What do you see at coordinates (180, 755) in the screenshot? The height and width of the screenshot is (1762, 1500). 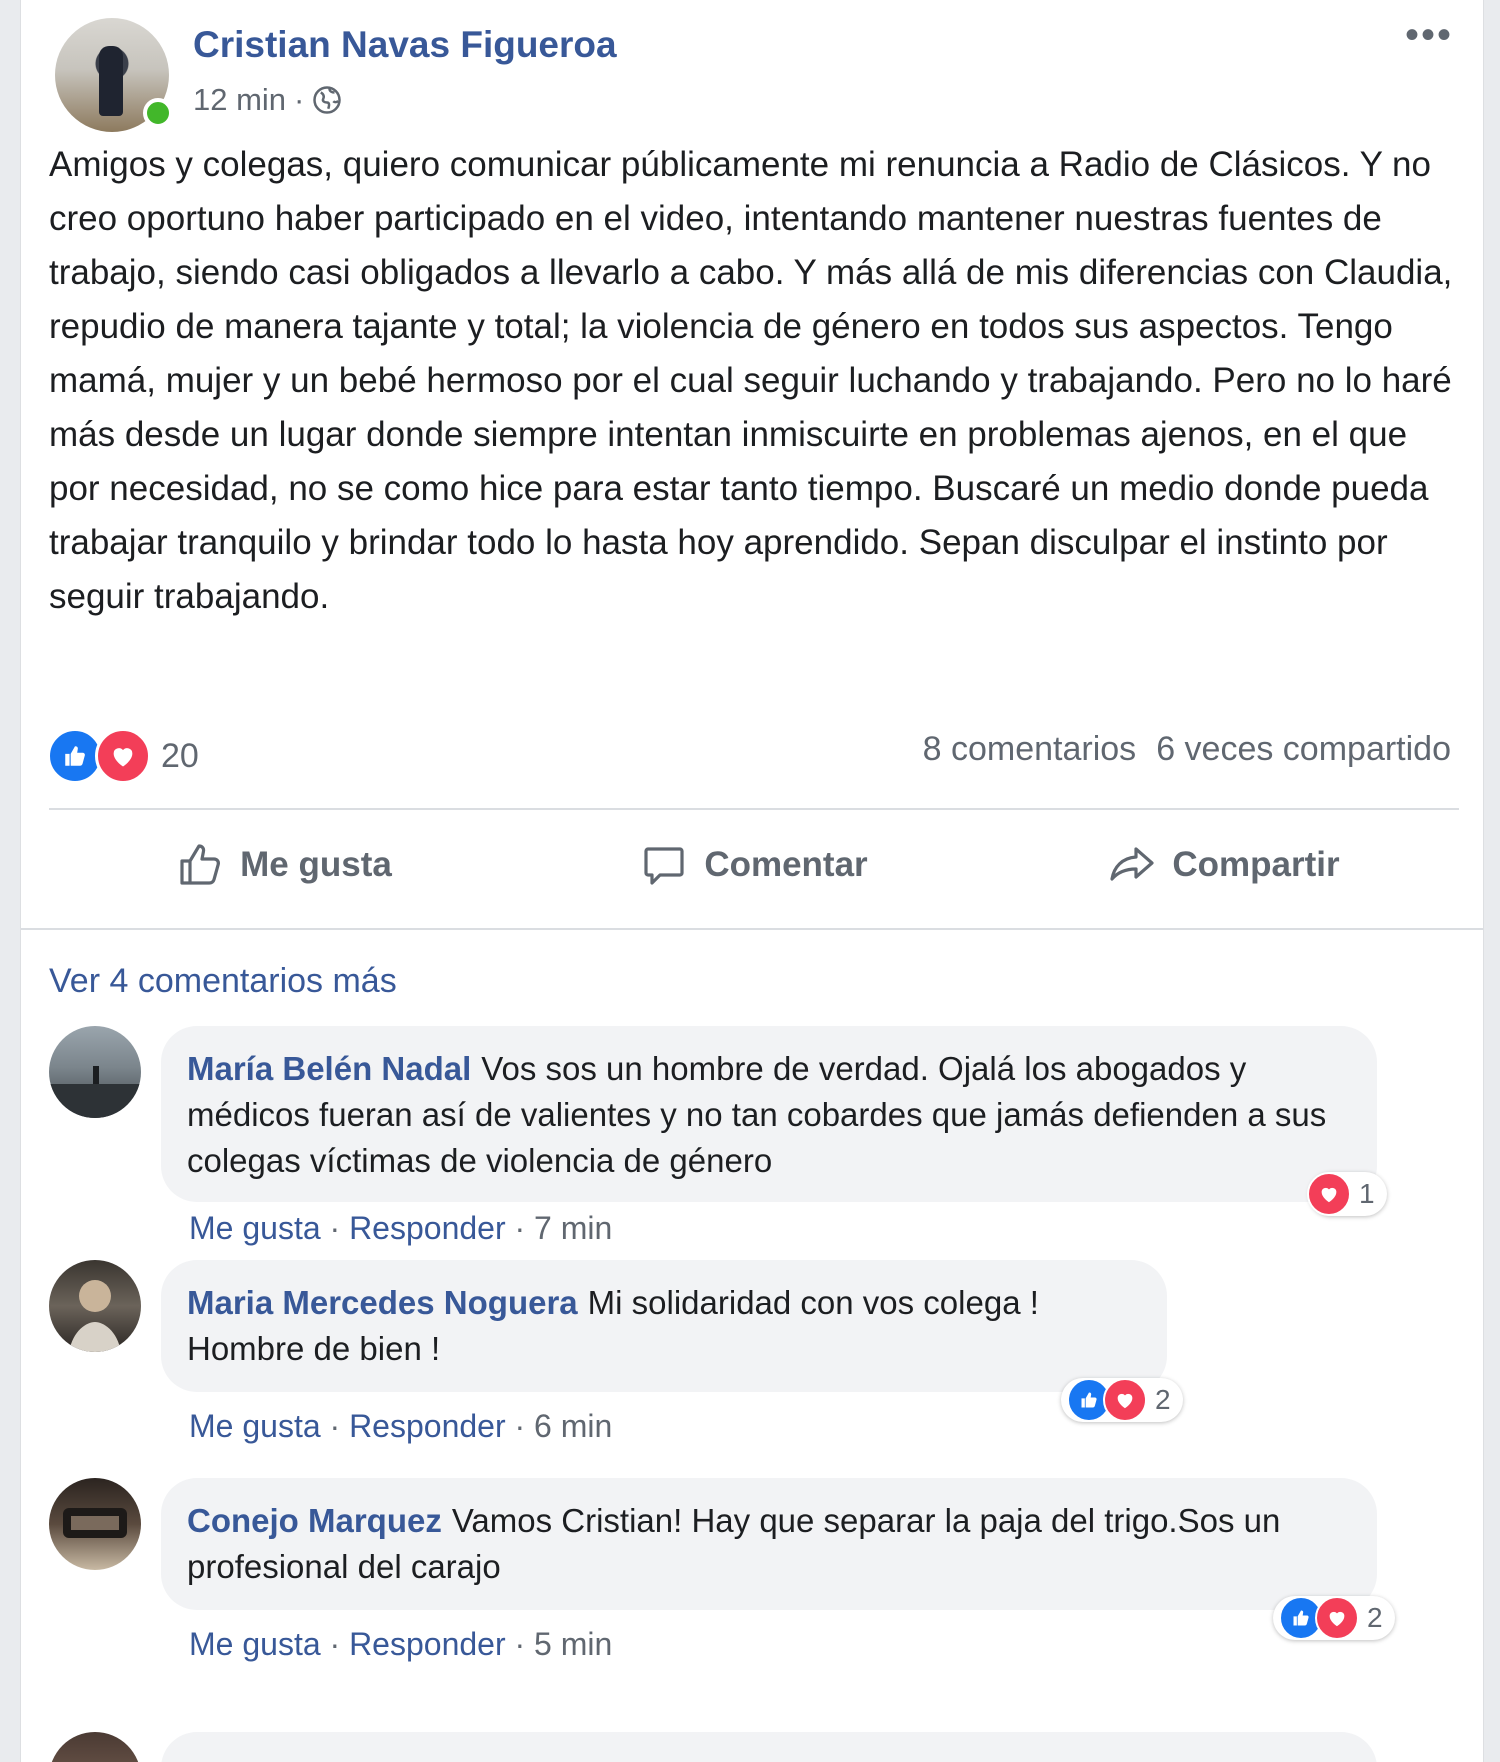 I see `reaction-count: 20` at bounding box center [180, 755].